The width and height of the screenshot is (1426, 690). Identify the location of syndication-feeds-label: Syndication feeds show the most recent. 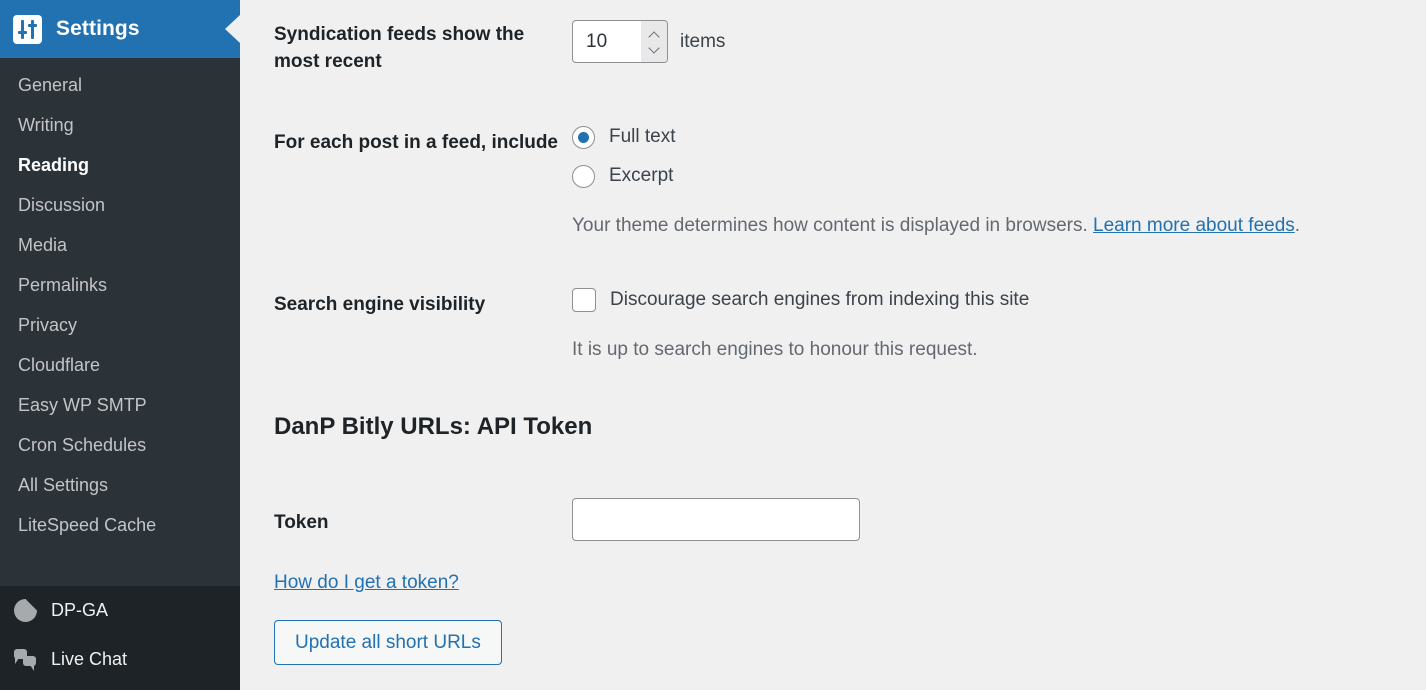
(399, 48).